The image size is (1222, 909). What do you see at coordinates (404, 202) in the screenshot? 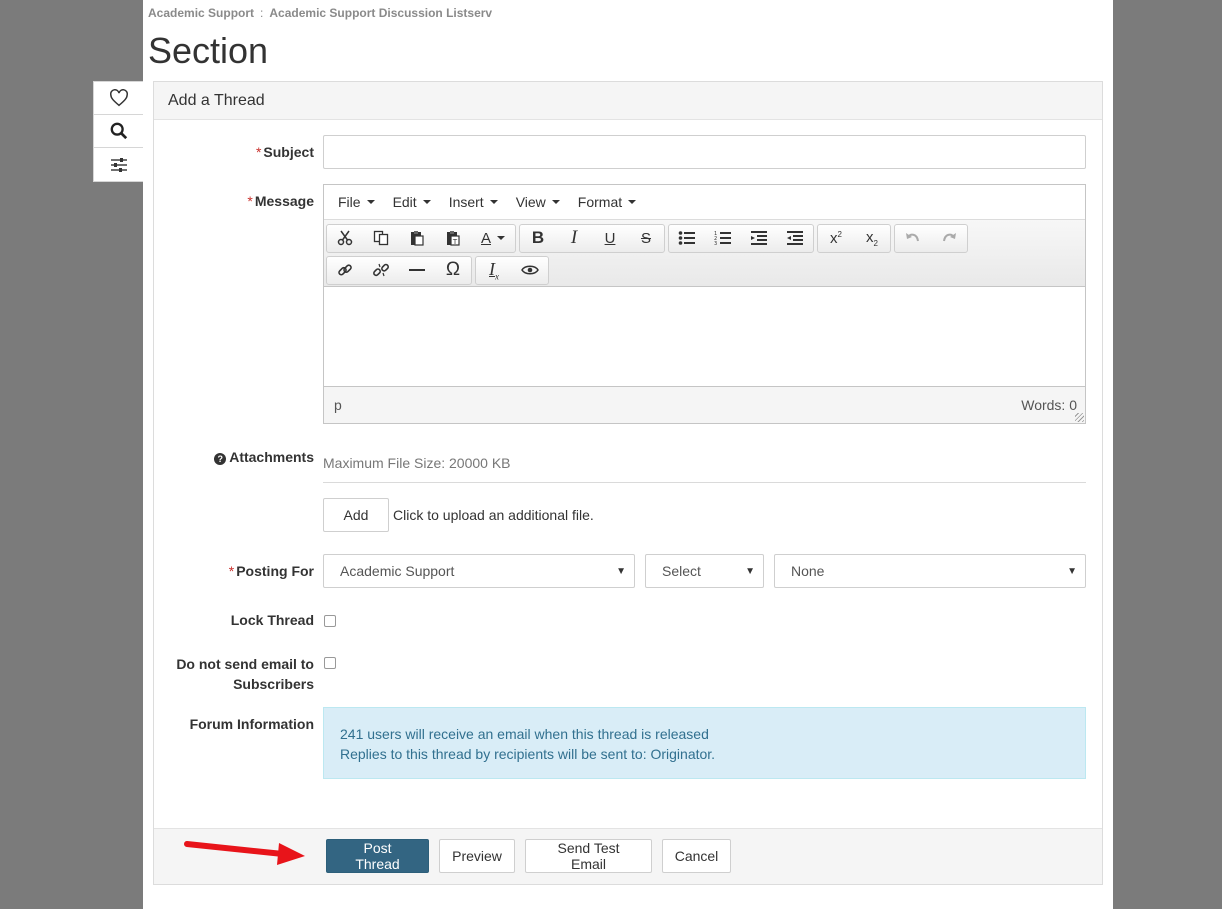
I see `menu-edit-label: Edit` at bounding box center [404, 202].